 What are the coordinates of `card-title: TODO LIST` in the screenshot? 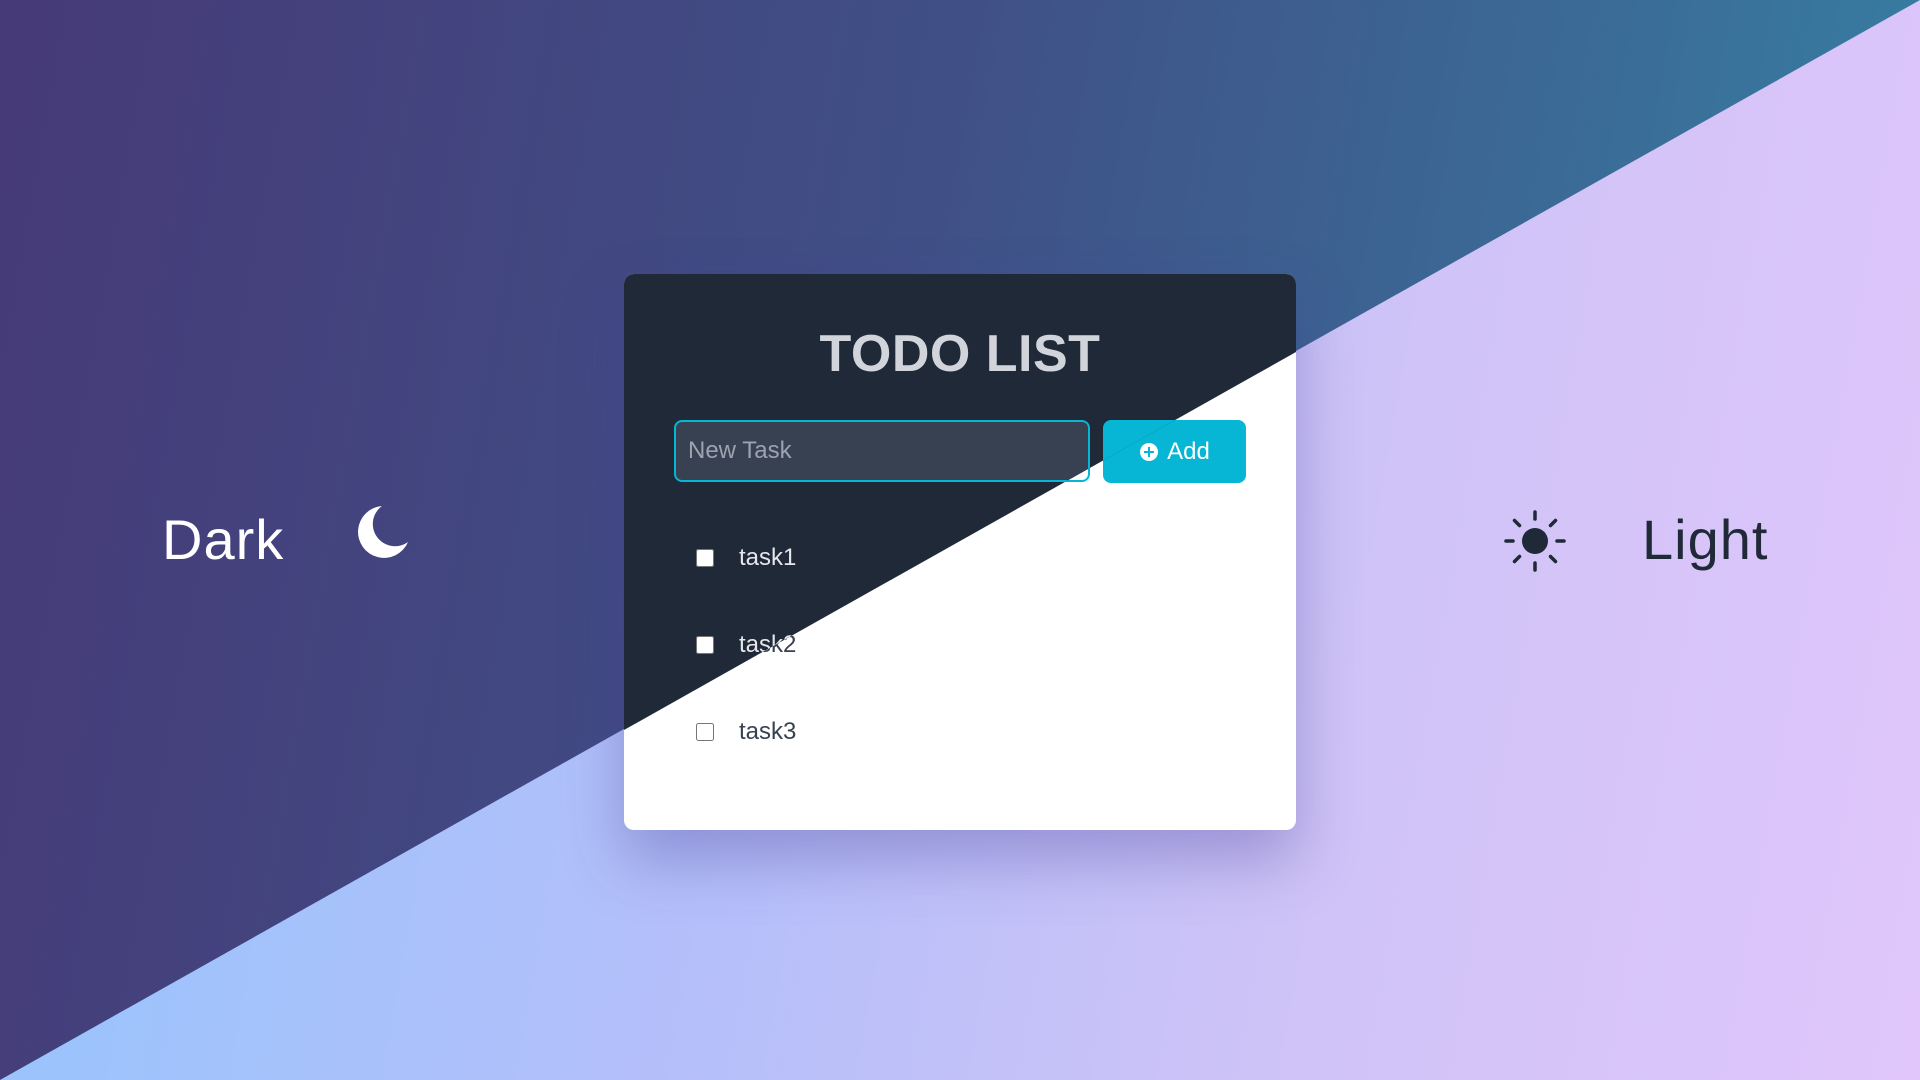 It's located at (960, 354).